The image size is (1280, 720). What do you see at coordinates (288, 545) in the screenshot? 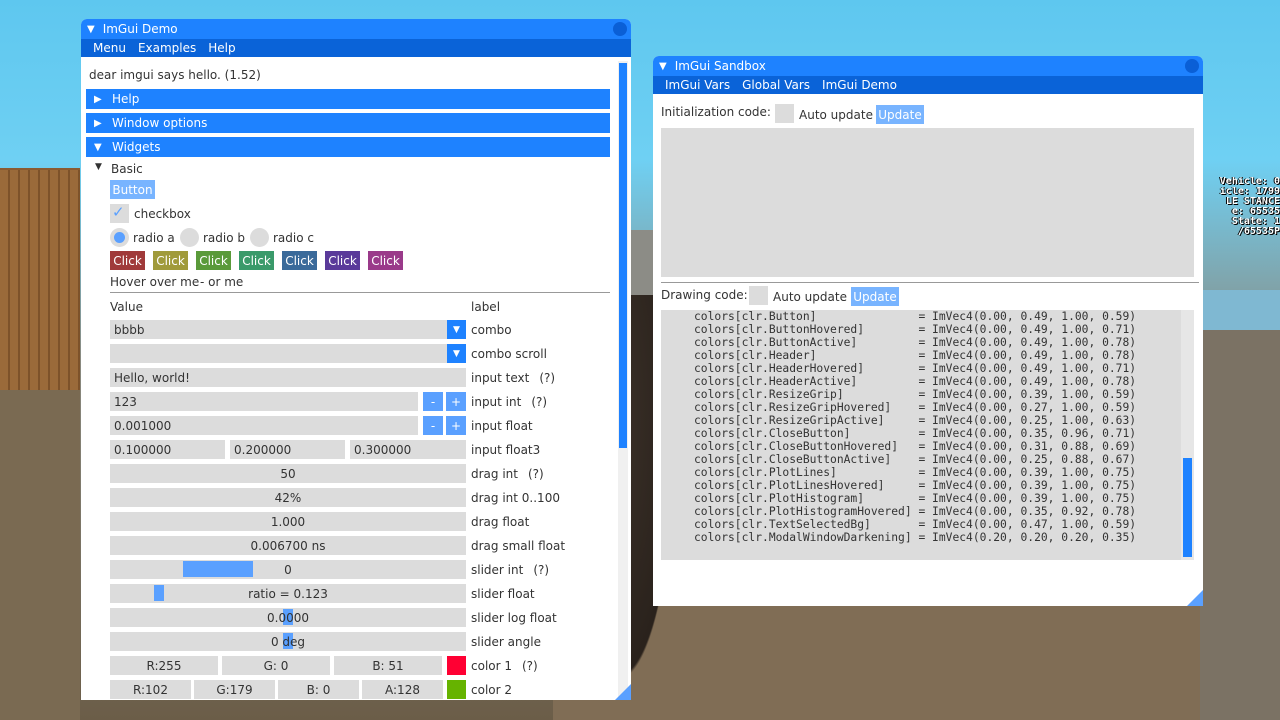
I see `drag-small-float-field: 0.006700 ns` at bounding box center [288, 545].